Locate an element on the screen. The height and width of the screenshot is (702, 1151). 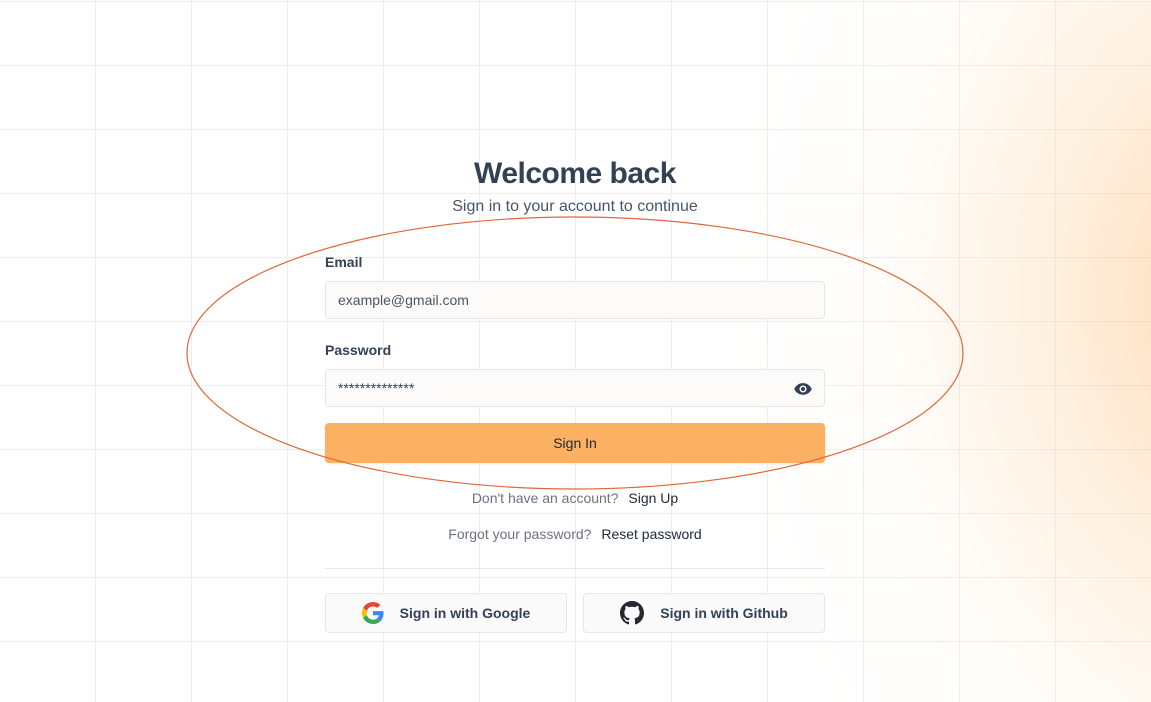
signup-row: Don't have an account? Sign Up is located at coordinates (575, 498).